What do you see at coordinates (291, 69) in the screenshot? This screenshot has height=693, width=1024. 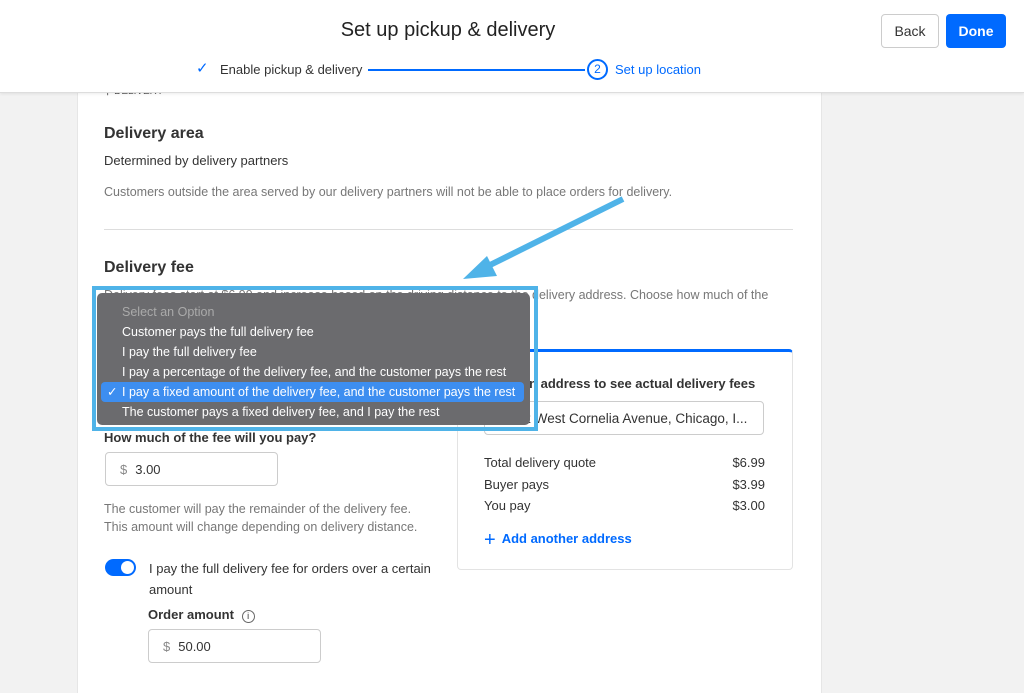 I see `step-1-label: Enable pickup & delivery` at bounding box center [291, 69].